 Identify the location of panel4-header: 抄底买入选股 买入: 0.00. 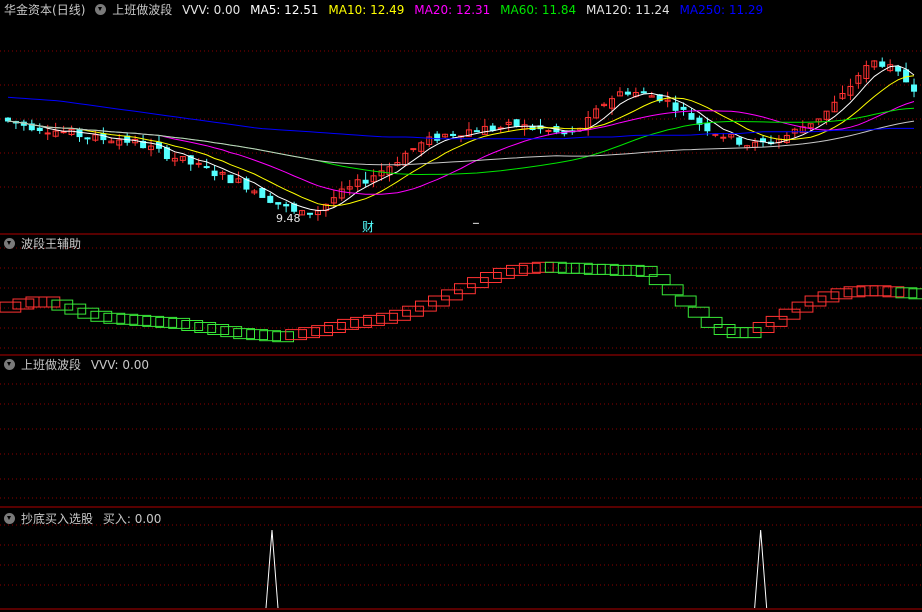
(85, 519).